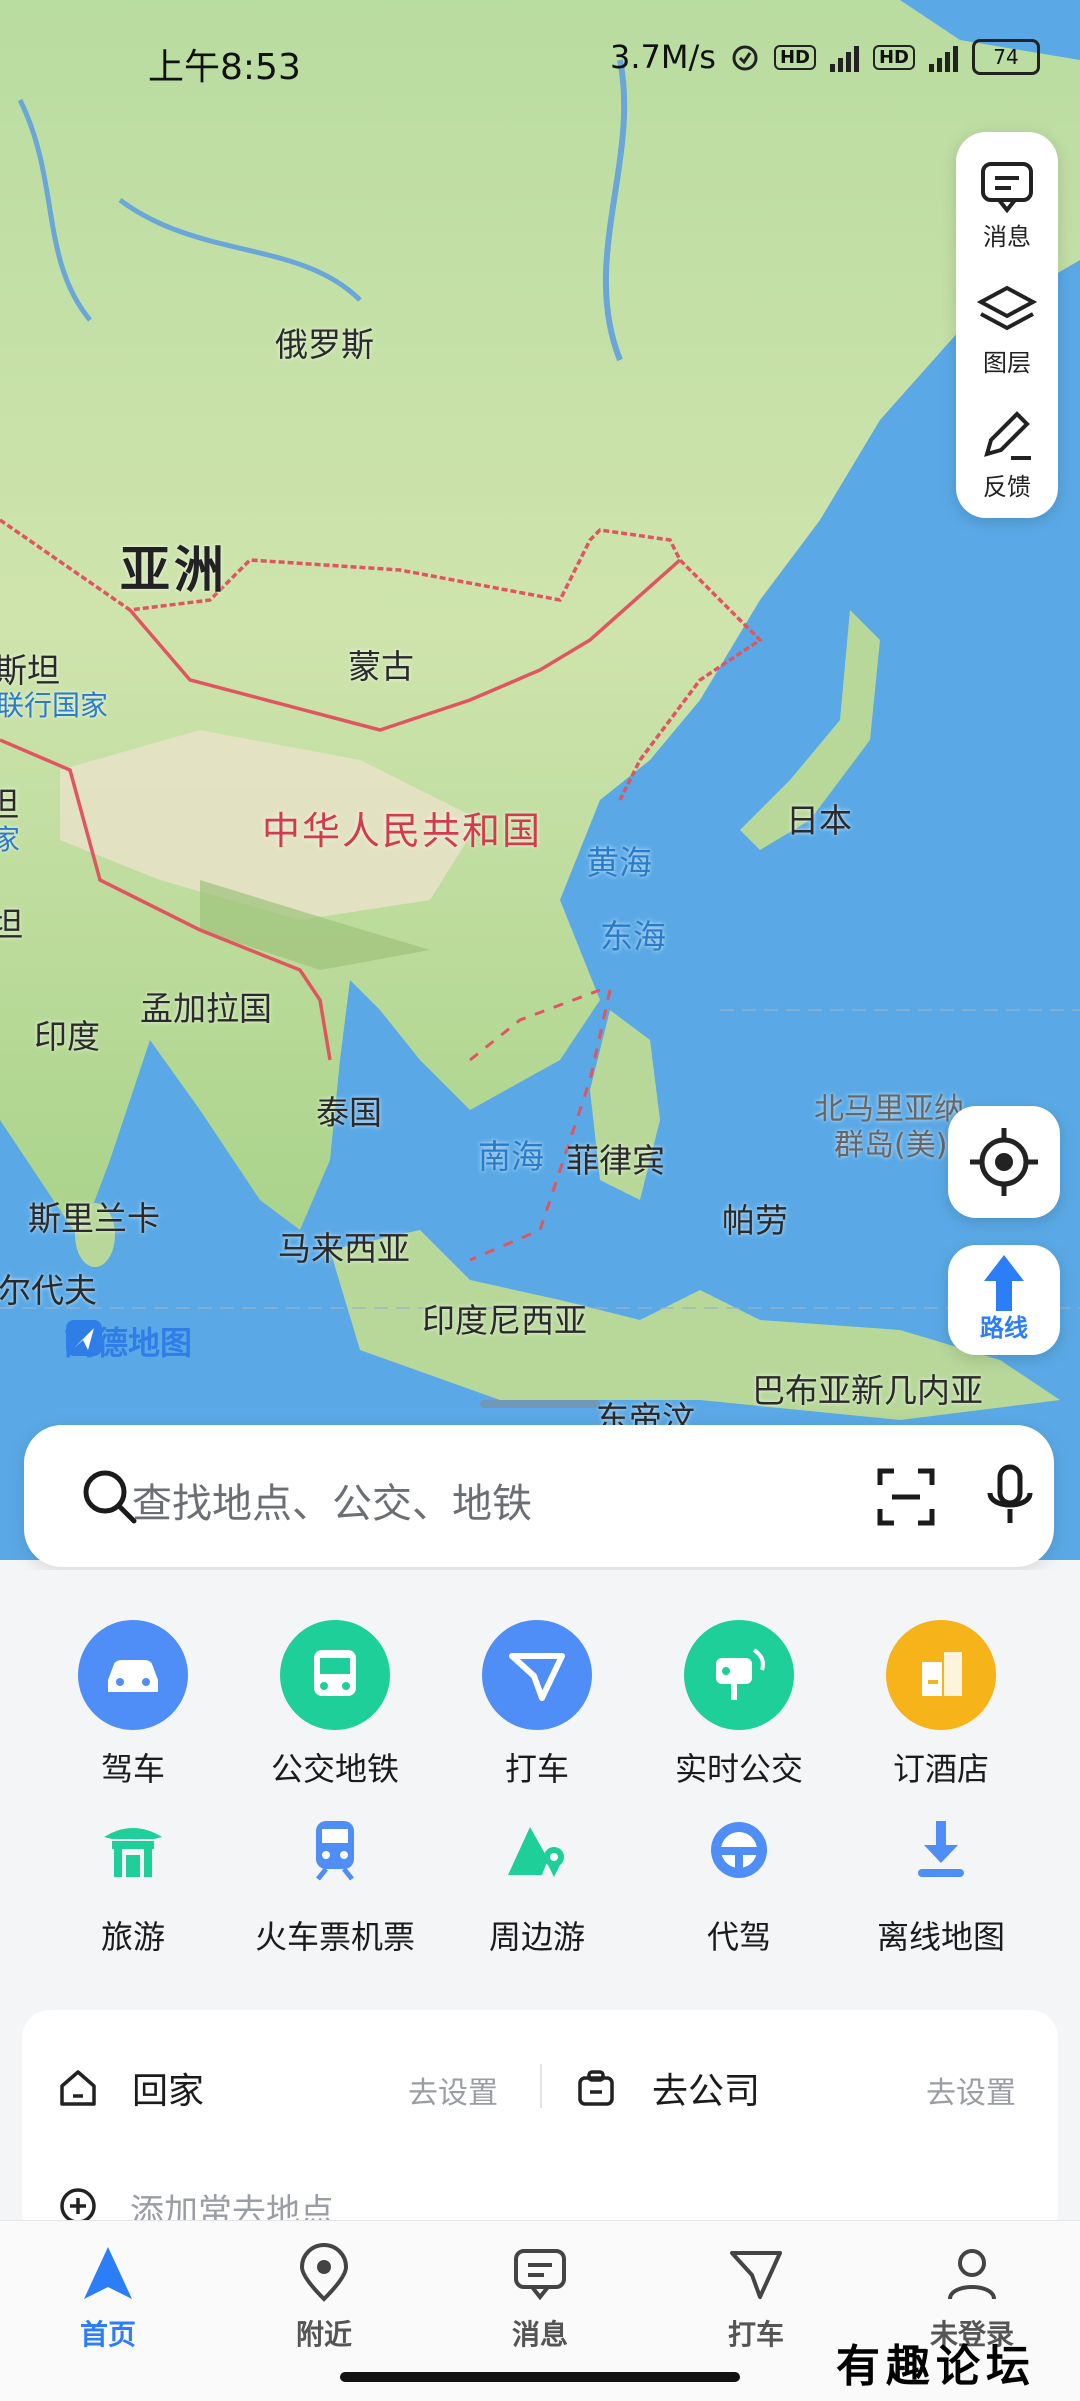  I want to click on map-label-indonesia: 印度尼西亚, so click(504, 1320).